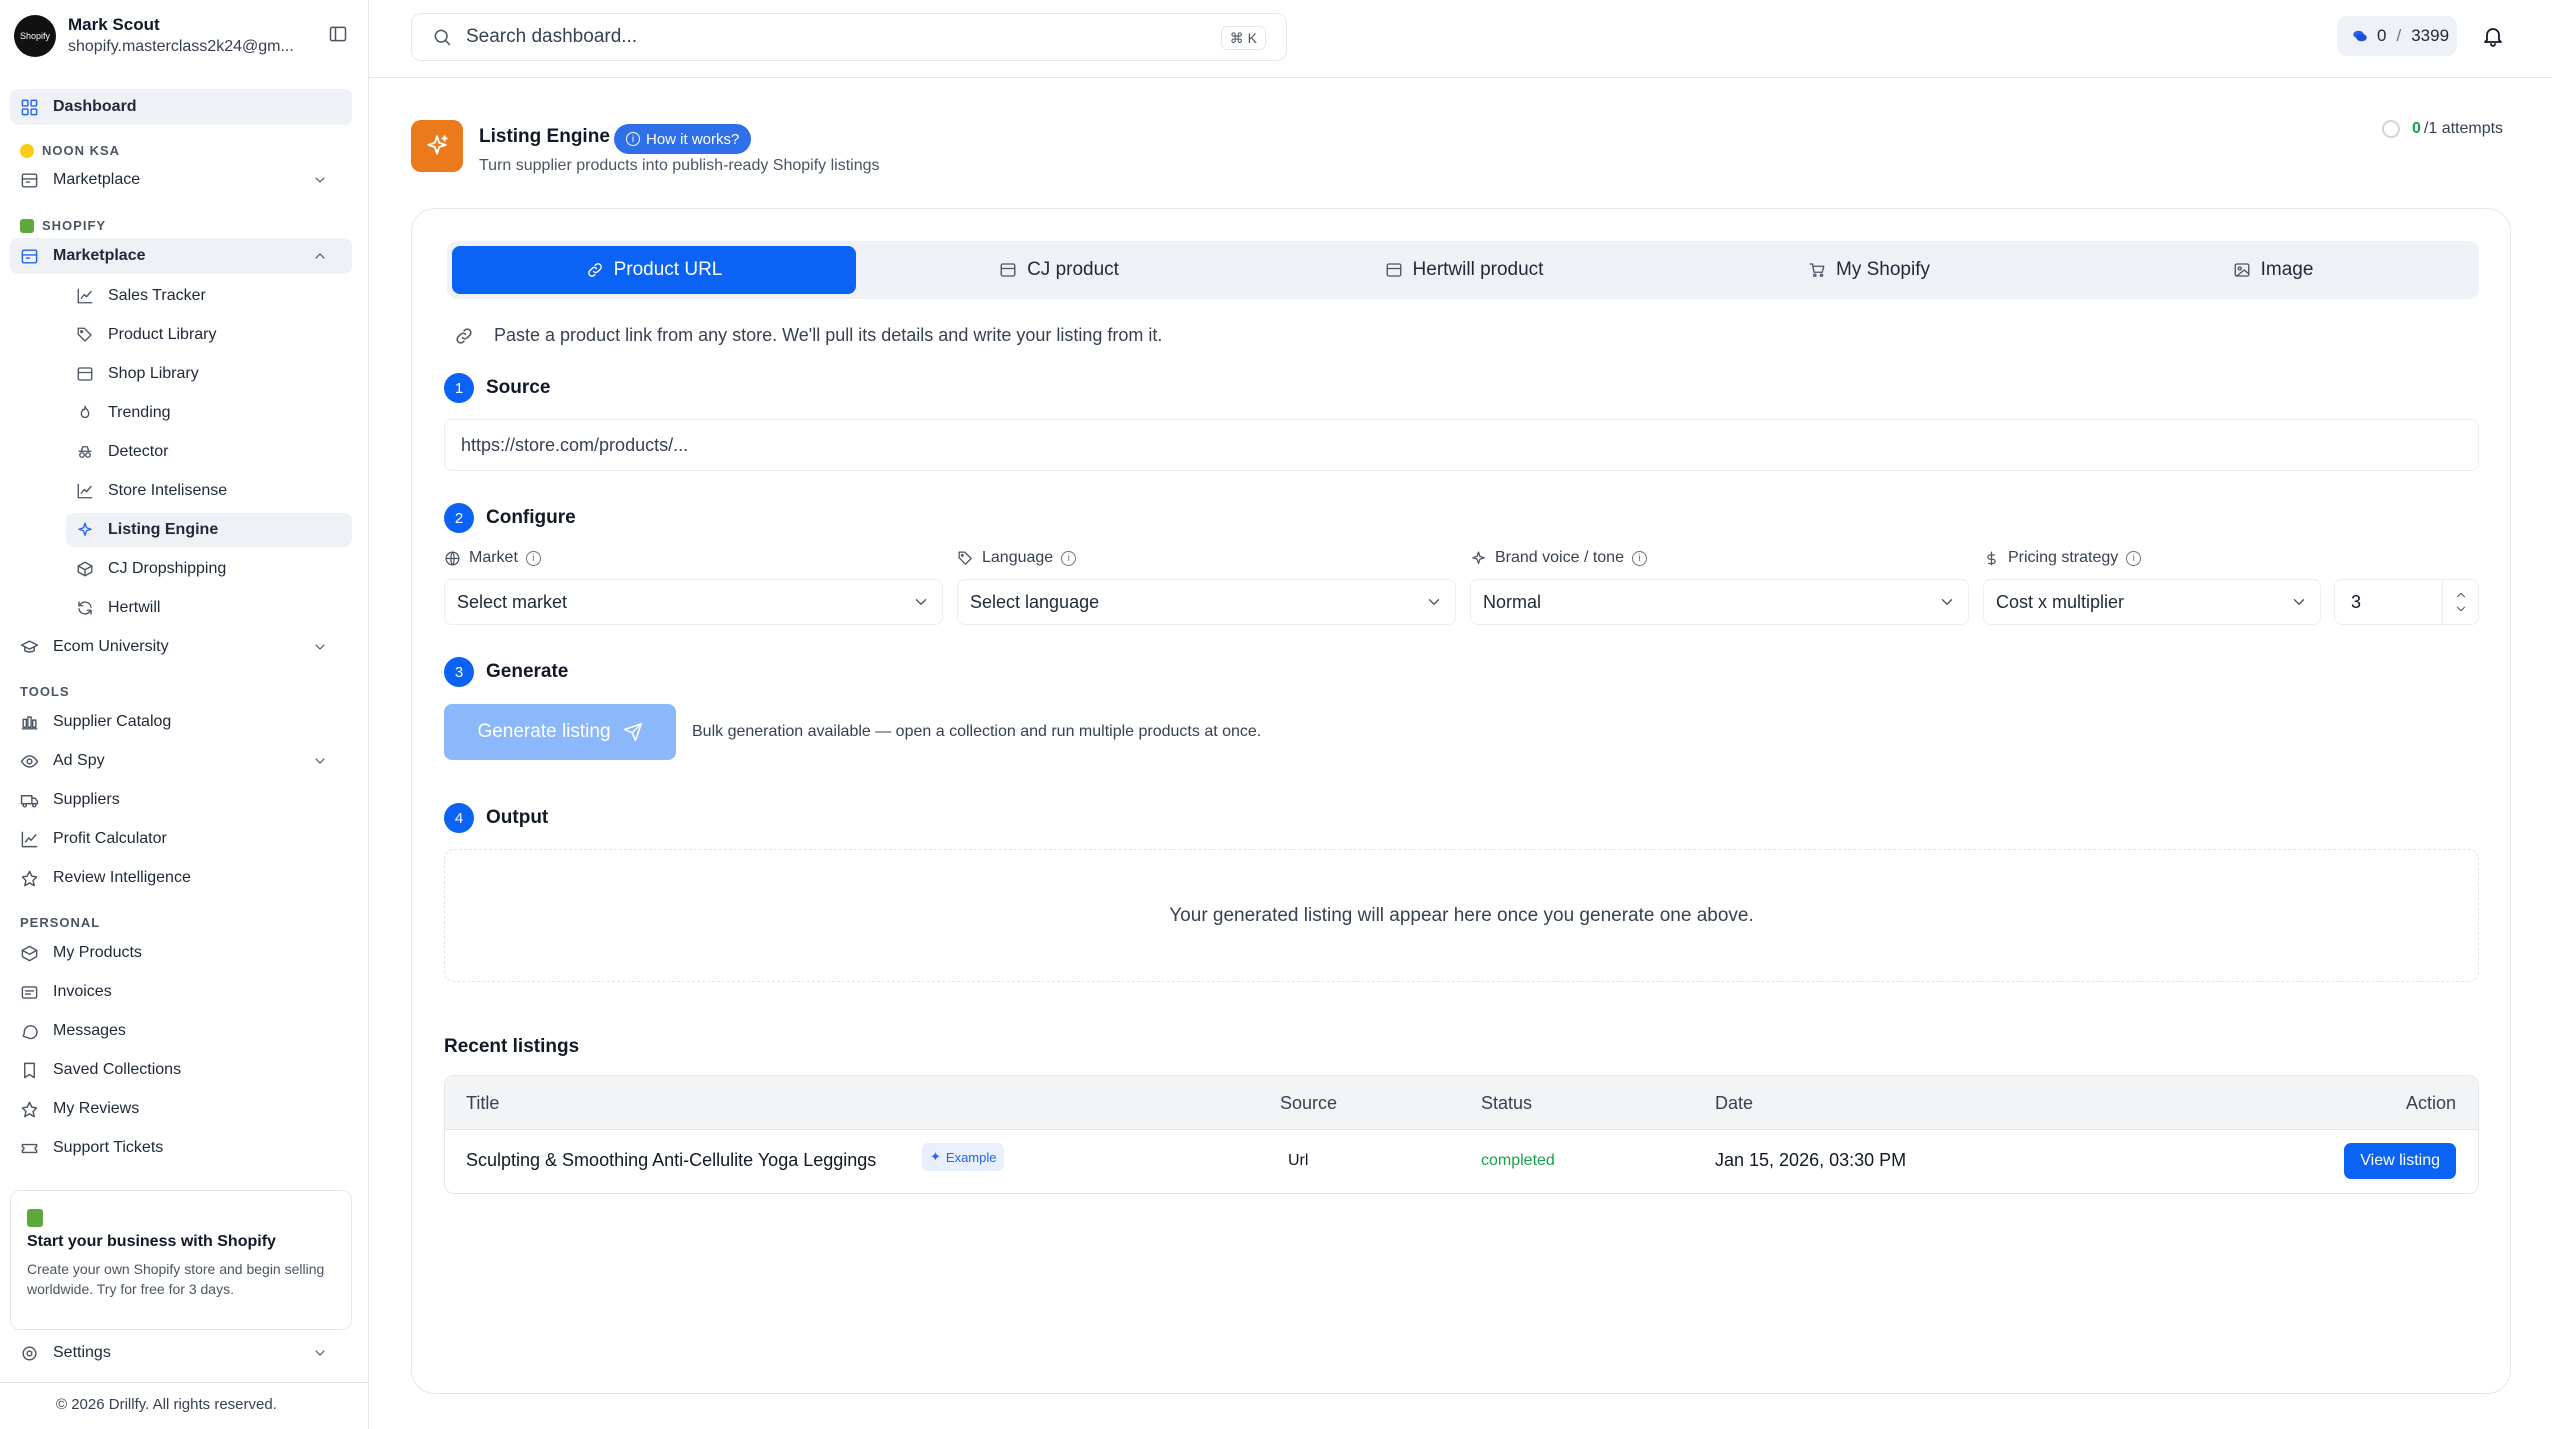 Image resolution: width=2552 pixels, height=1429 pixels. I want to click on listing-engine-icon, so click(437, 146).